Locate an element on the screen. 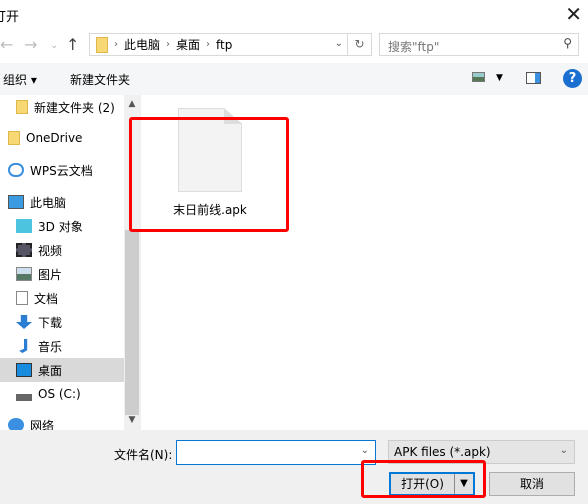 The width and height of the screenshot is (588, 504). search-input: 搜索"ftp" ⚲ is located at coordinates (479, 44).